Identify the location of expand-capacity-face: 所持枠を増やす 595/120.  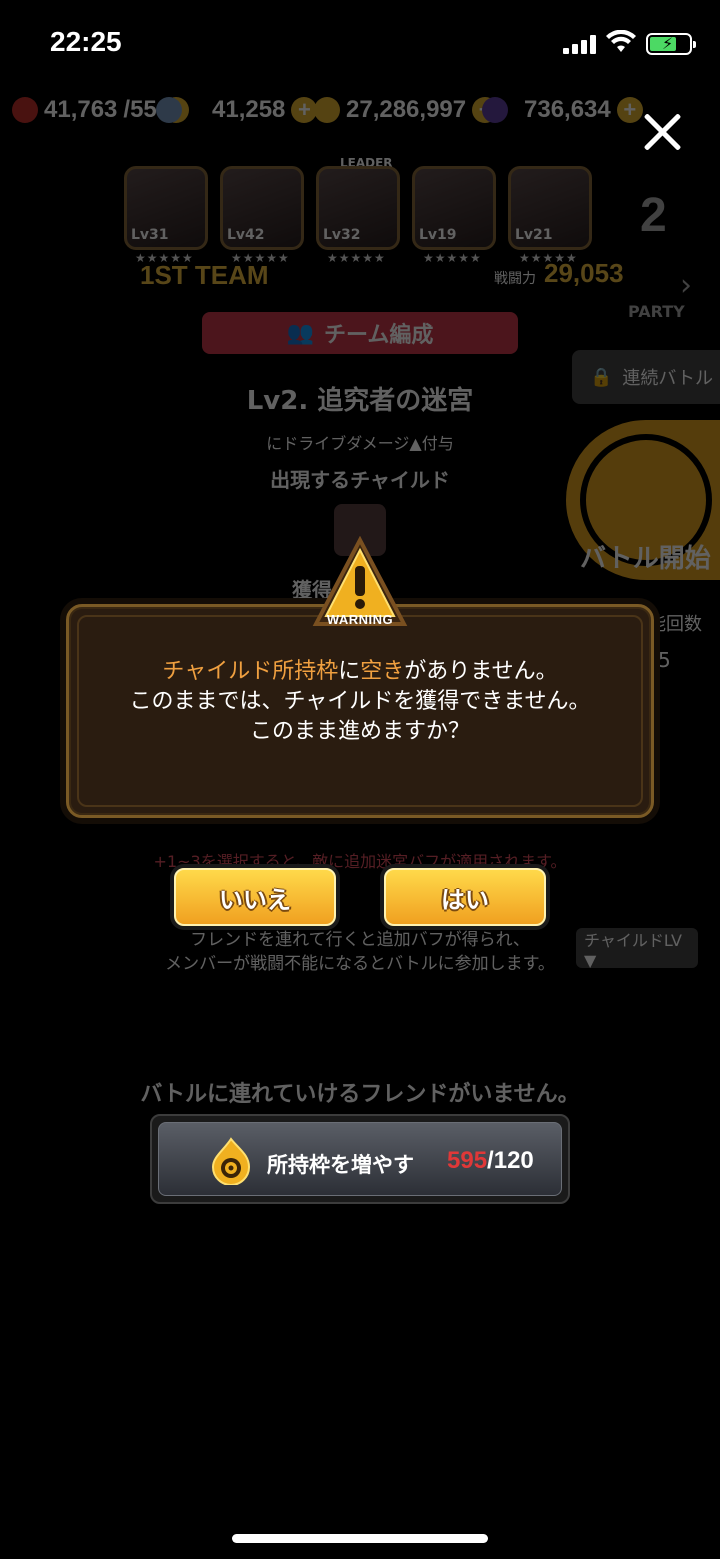
(360, 1159).